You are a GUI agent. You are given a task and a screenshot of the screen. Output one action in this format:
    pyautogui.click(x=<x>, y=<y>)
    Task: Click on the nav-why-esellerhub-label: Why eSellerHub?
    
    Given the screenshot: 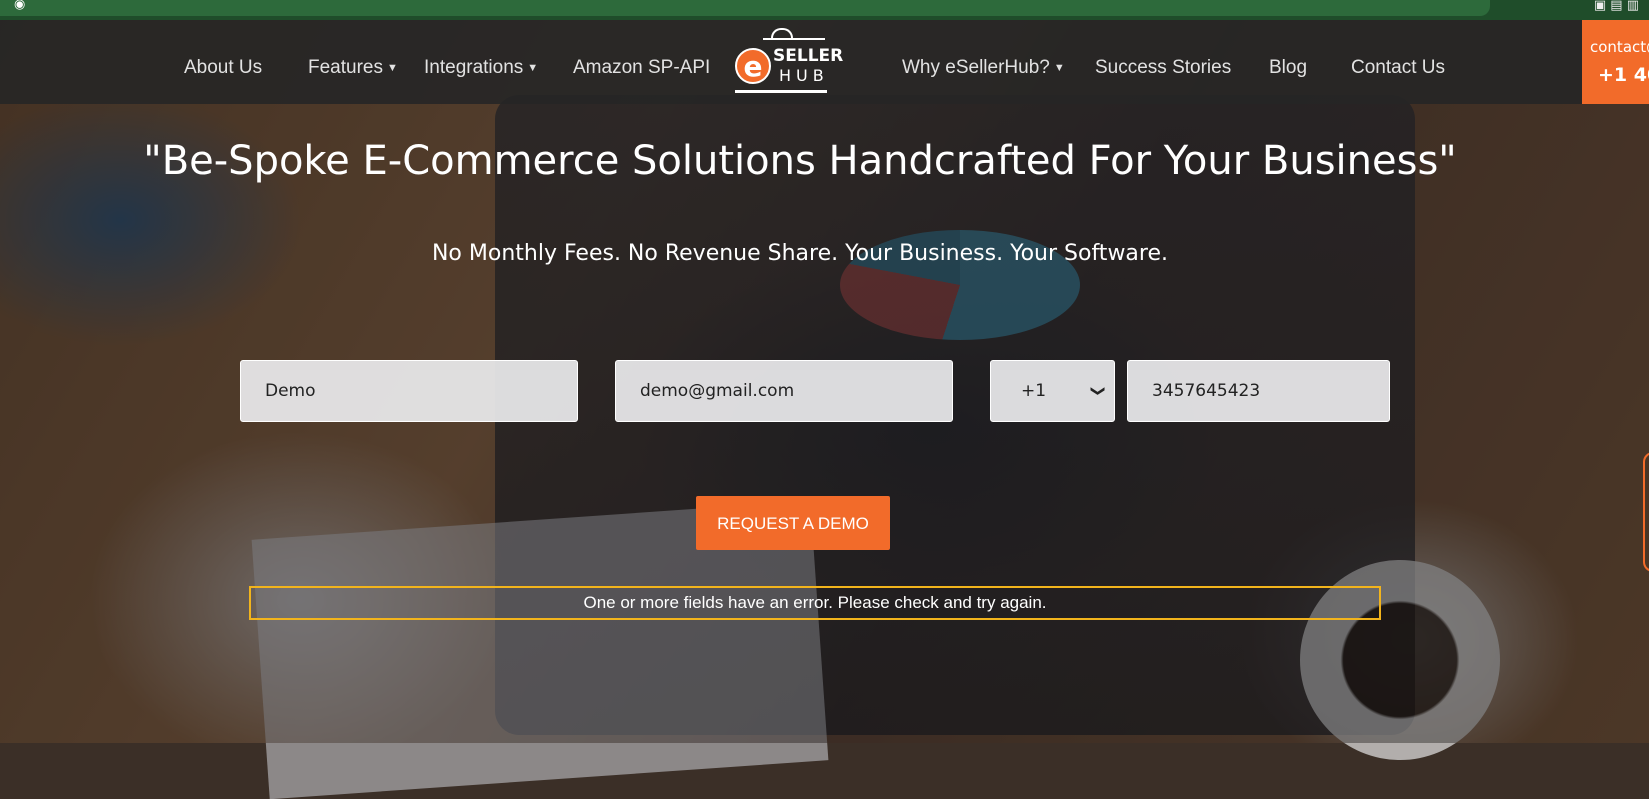 What is the action you would take?
    pyautogui.click(x=976, y=67)
    